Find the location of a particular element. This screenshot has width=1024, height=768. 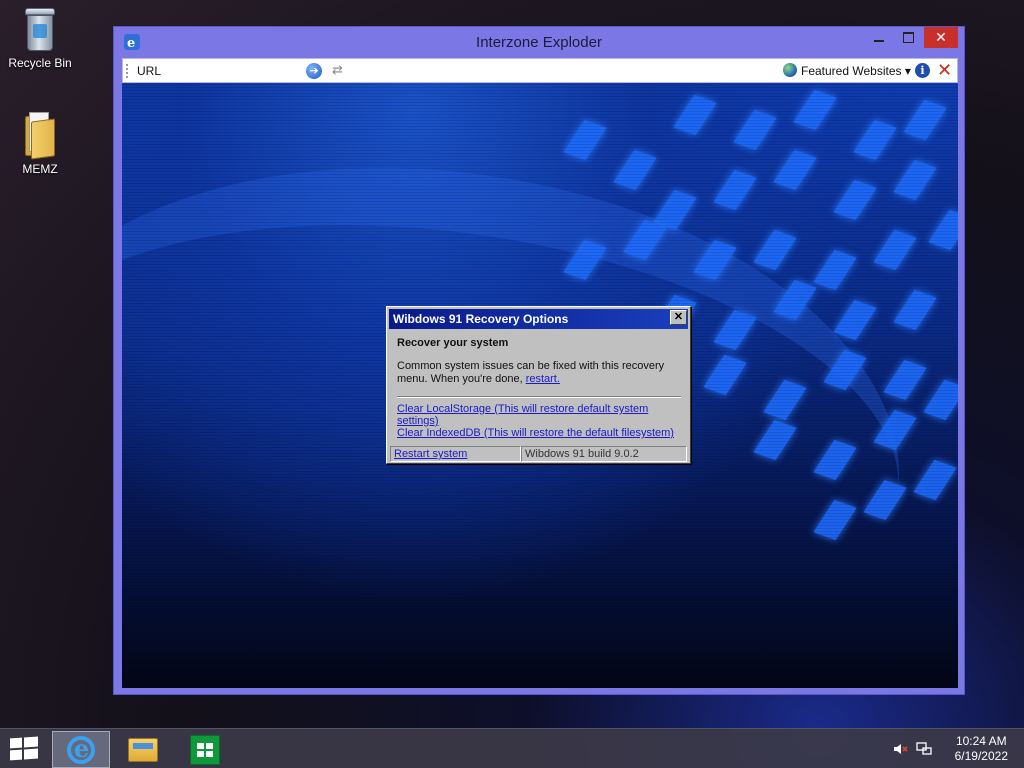

recycle-bin-icon is located at coordinates (40, 30).